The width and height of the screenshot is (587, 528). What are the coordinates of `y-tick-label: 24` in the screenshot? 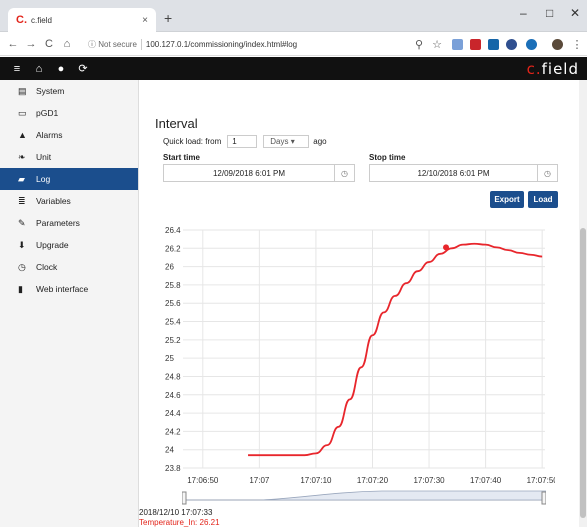 It's located at (169, 450).